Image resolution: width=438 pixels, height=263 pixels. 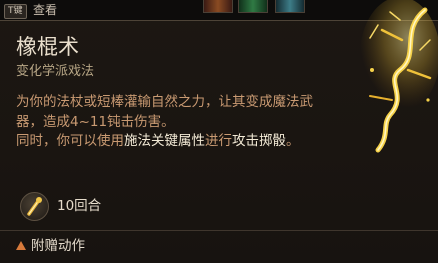 I want to click on desc-text-1: 为你的法杖或短棒灌输自然之力，让其变成魔法武器，造成4~11钝击伤害。, so click(x=164, y=112).